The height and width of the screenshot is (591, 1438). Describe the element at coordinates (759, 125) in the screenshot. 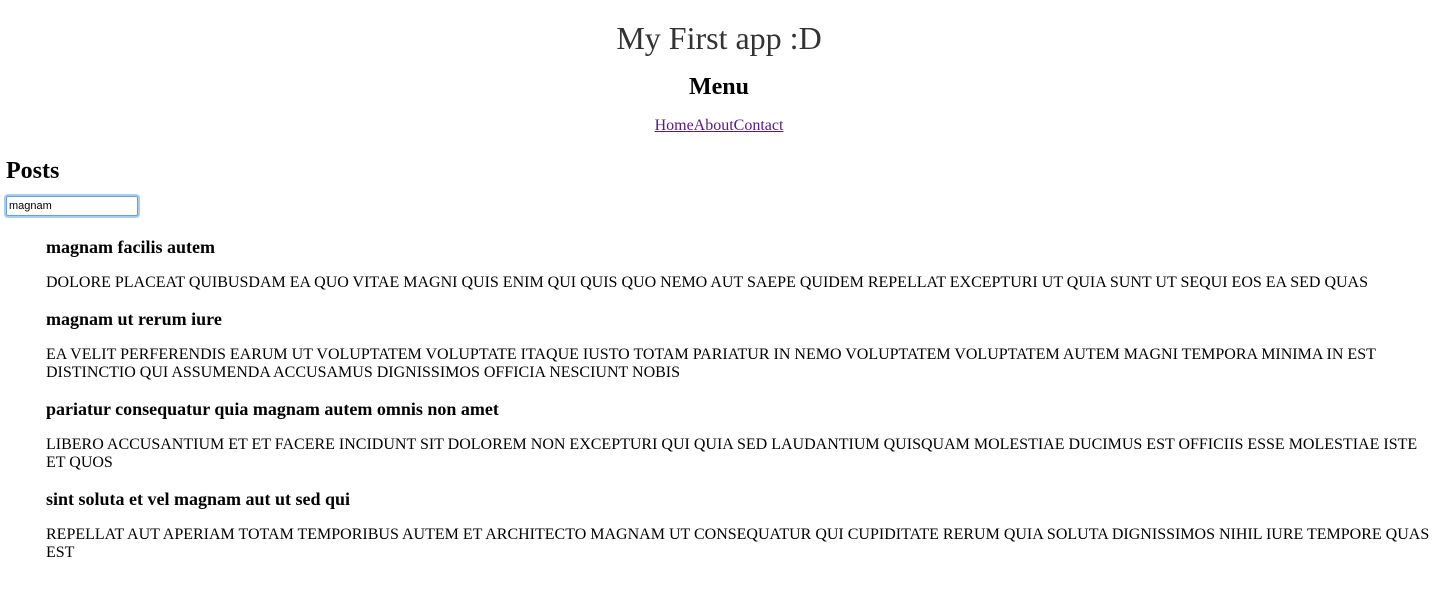

I see `nav-link-contact: Contact` at that location.